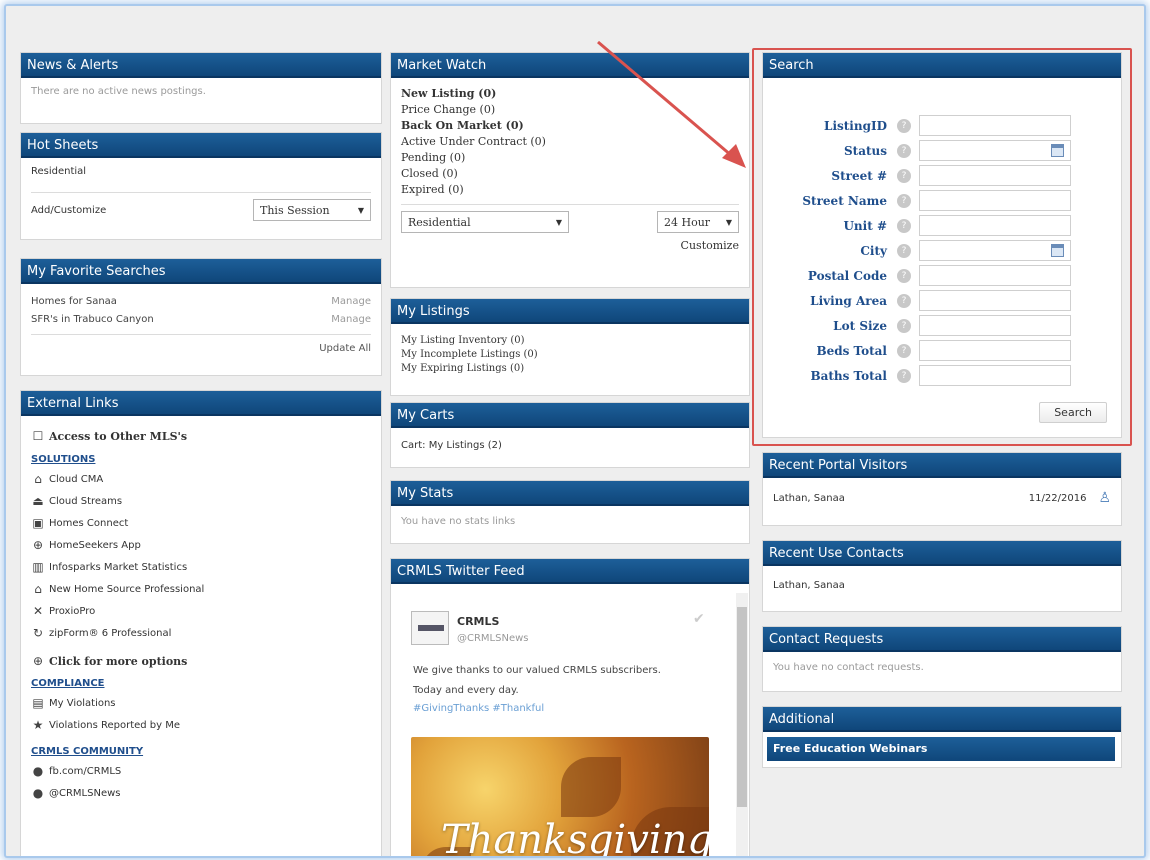  Describe the element at coordinates (671, 104) in the screenshot. I see `annotation-arrow` at that location.